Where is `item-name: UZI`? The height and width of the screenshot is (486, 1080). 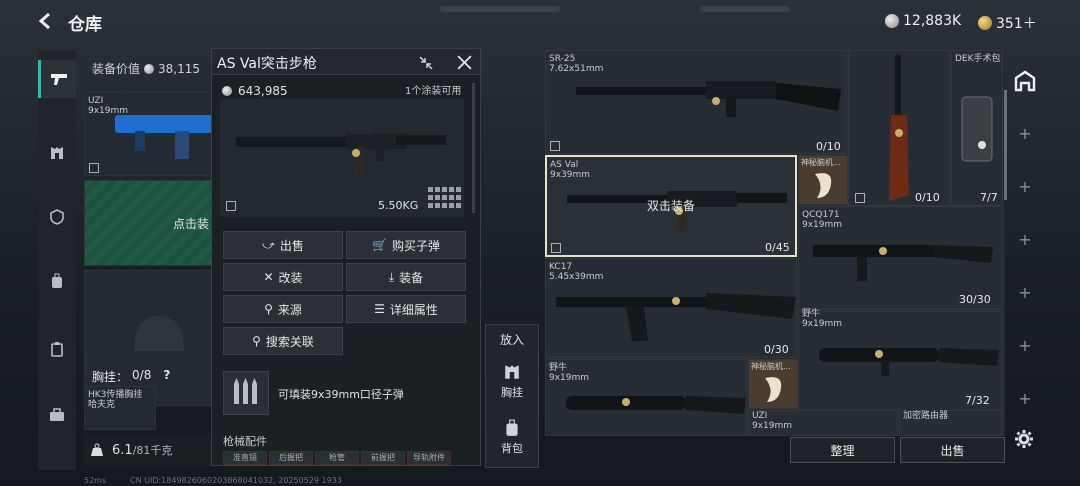
item-name: UZI is located at coordinates (760, 416).